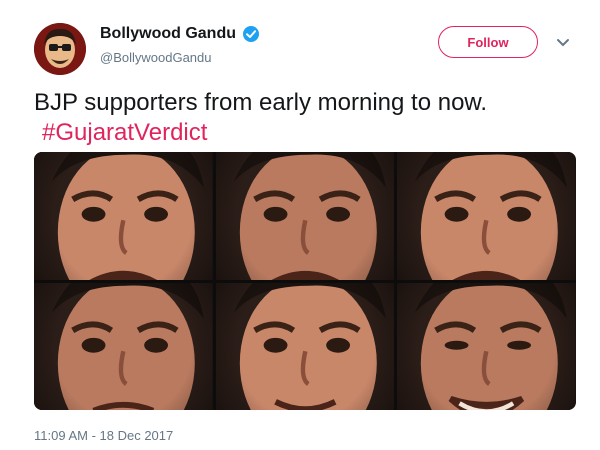 Image resolution: width=600 pixels, height=450 pixels. I want to click on author-name-row: Bollywood Gandu, so click(180, 34).